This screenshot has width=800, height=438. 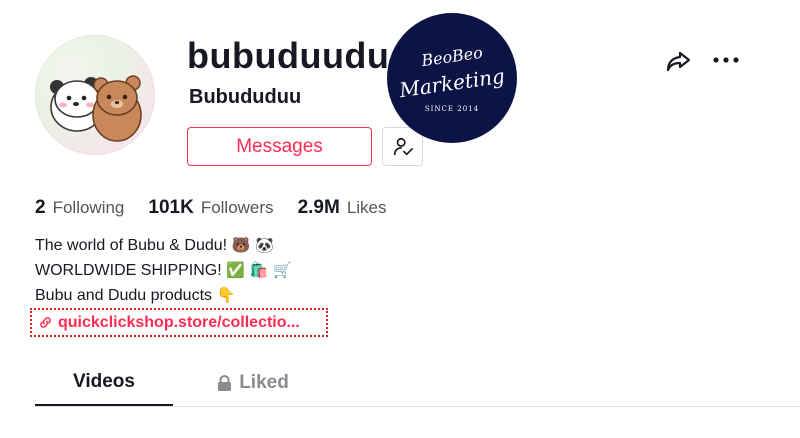 I want to click on more-icon, so click(x=726, y=60).